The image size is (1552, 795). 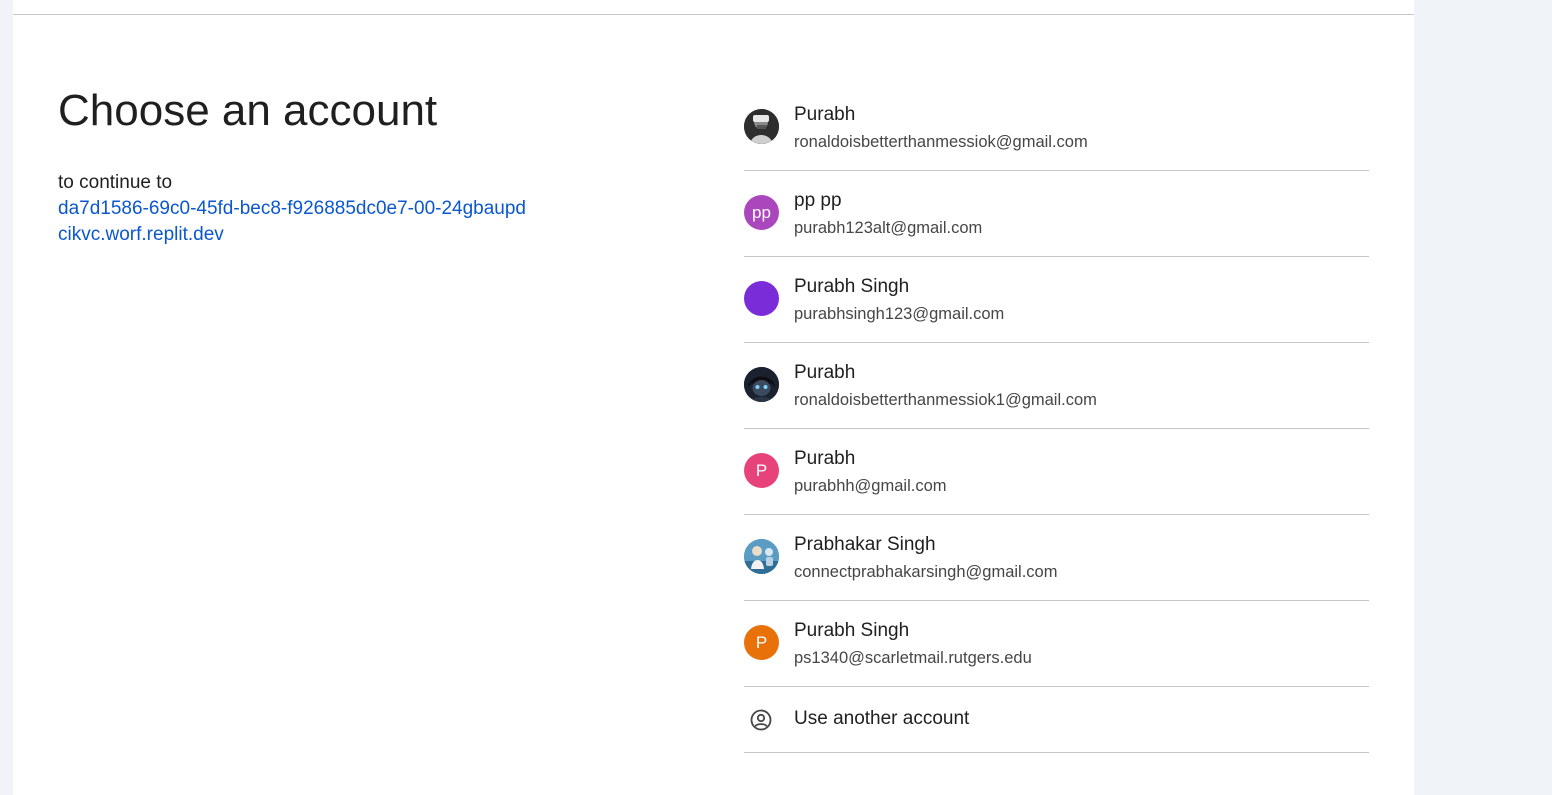 I want to click on account-circle-icon, so click(x=761, y=720).